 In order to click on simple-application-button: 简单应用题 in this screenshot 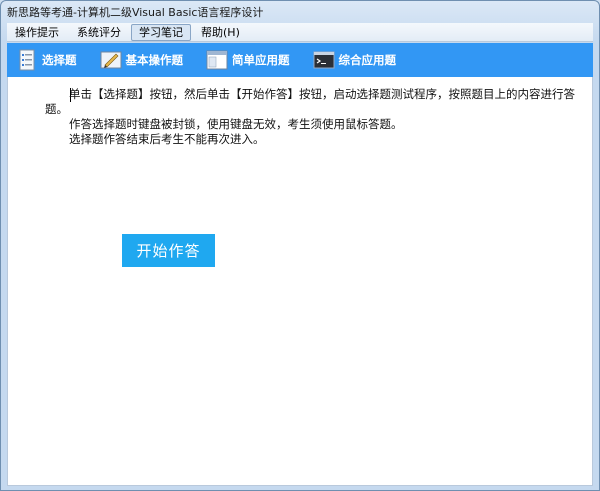, I will do `click(247, 60)`.